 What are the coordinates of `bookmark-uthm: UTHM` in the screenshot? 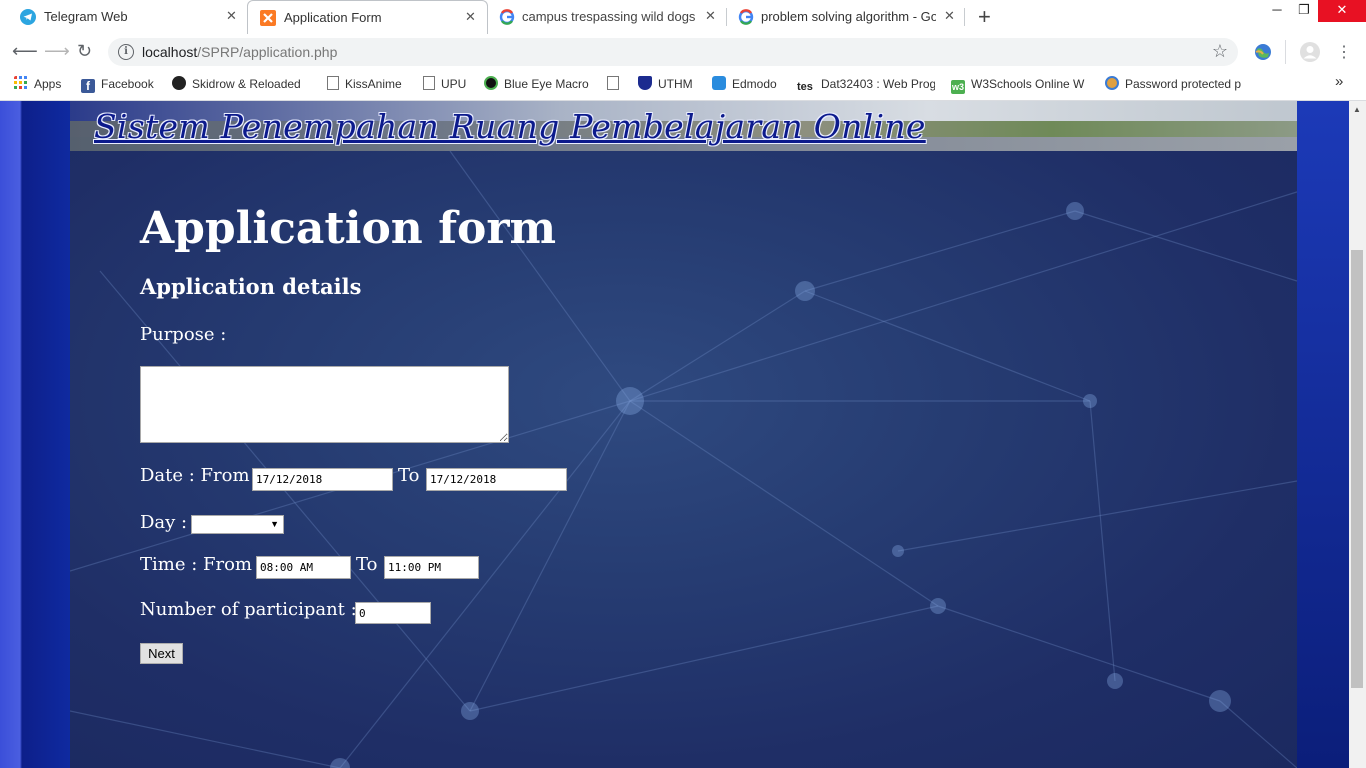 It's located at (665, 85).